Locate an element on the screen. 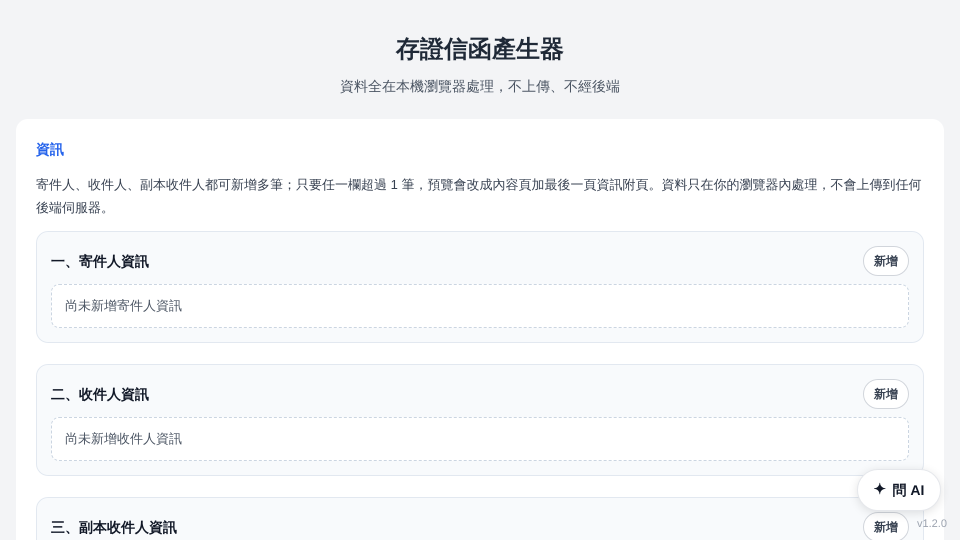 The image size is (960, 540). info-heading: 資訊 is located at coordinates (50, 149).